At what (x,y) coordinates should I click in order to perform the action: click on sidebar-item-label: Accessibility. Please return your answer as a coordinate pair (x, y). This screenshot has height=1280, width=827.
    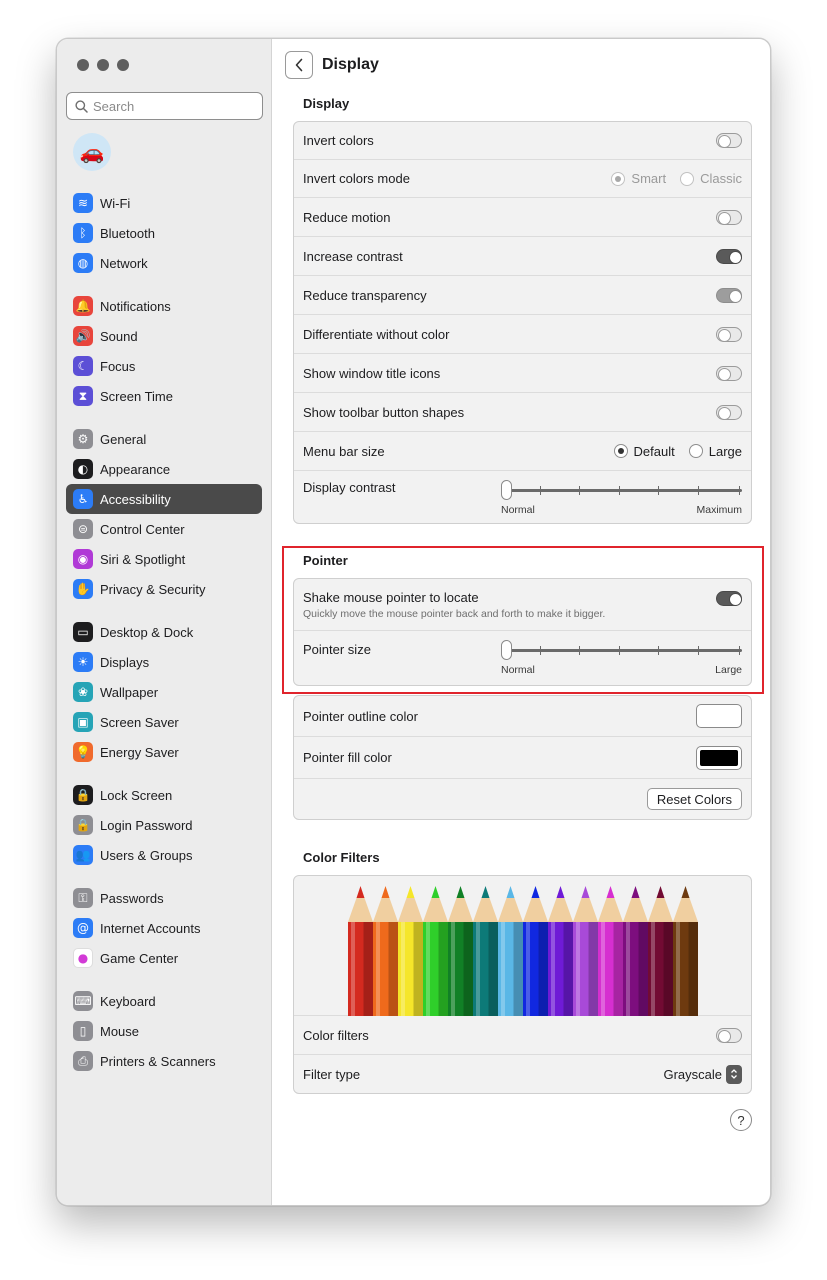
    Looking at the image, I should click on (135, 499).